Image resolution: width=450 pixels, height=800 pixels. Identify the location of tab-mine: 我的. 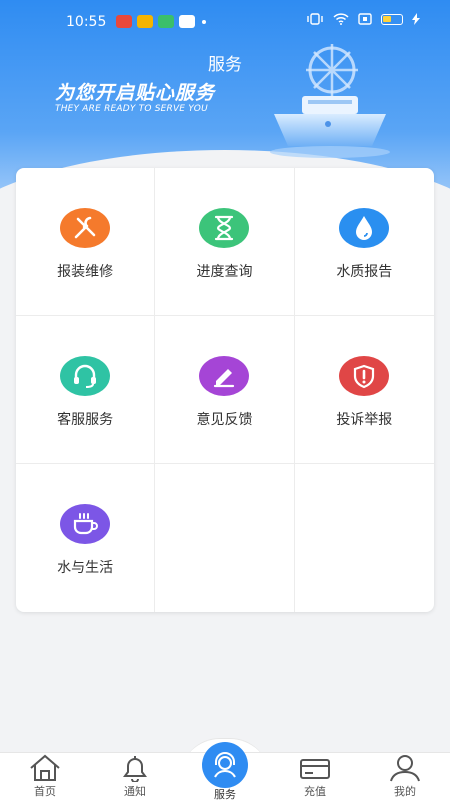
(405, 776).